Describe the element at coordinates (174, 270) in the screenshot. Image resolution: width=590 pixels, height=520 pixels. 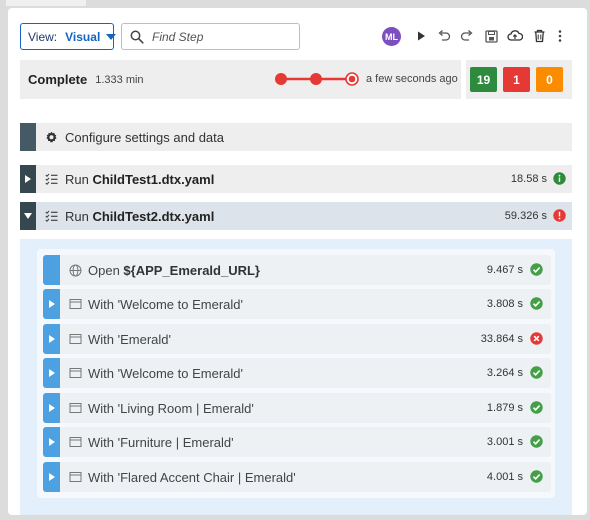
I see `child-step-label: Open ${APP_Emerald_URL}` at that location.